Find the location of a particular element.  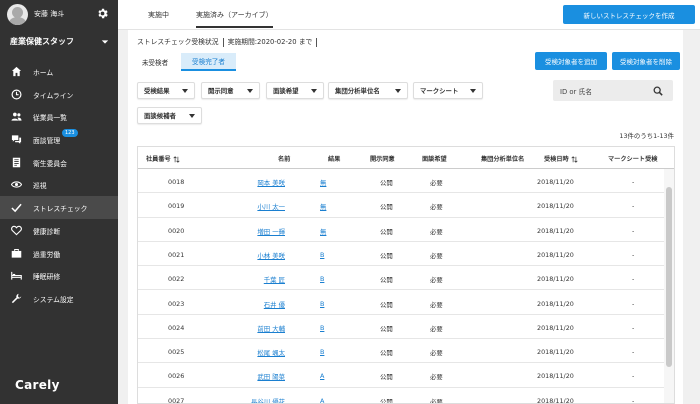

tab-not-taken: 未受検者 is located at coordinates (155, 62).